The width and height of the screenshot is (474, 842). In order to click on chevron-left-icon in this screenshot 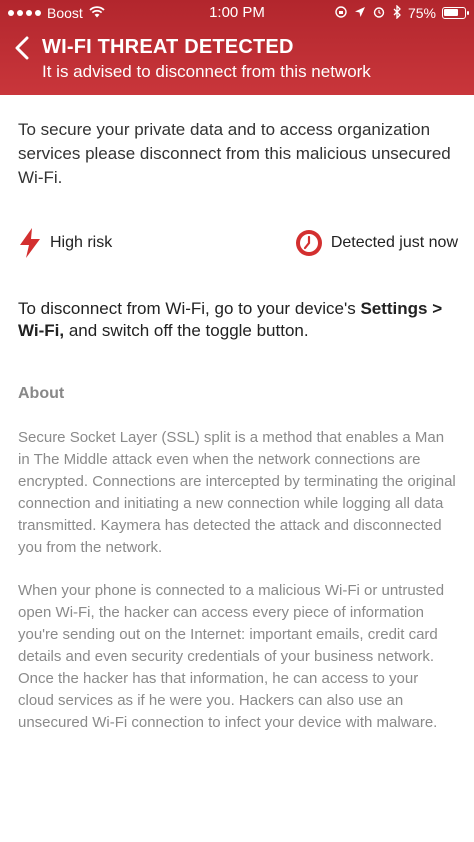, I will do `click(22, 48)`.